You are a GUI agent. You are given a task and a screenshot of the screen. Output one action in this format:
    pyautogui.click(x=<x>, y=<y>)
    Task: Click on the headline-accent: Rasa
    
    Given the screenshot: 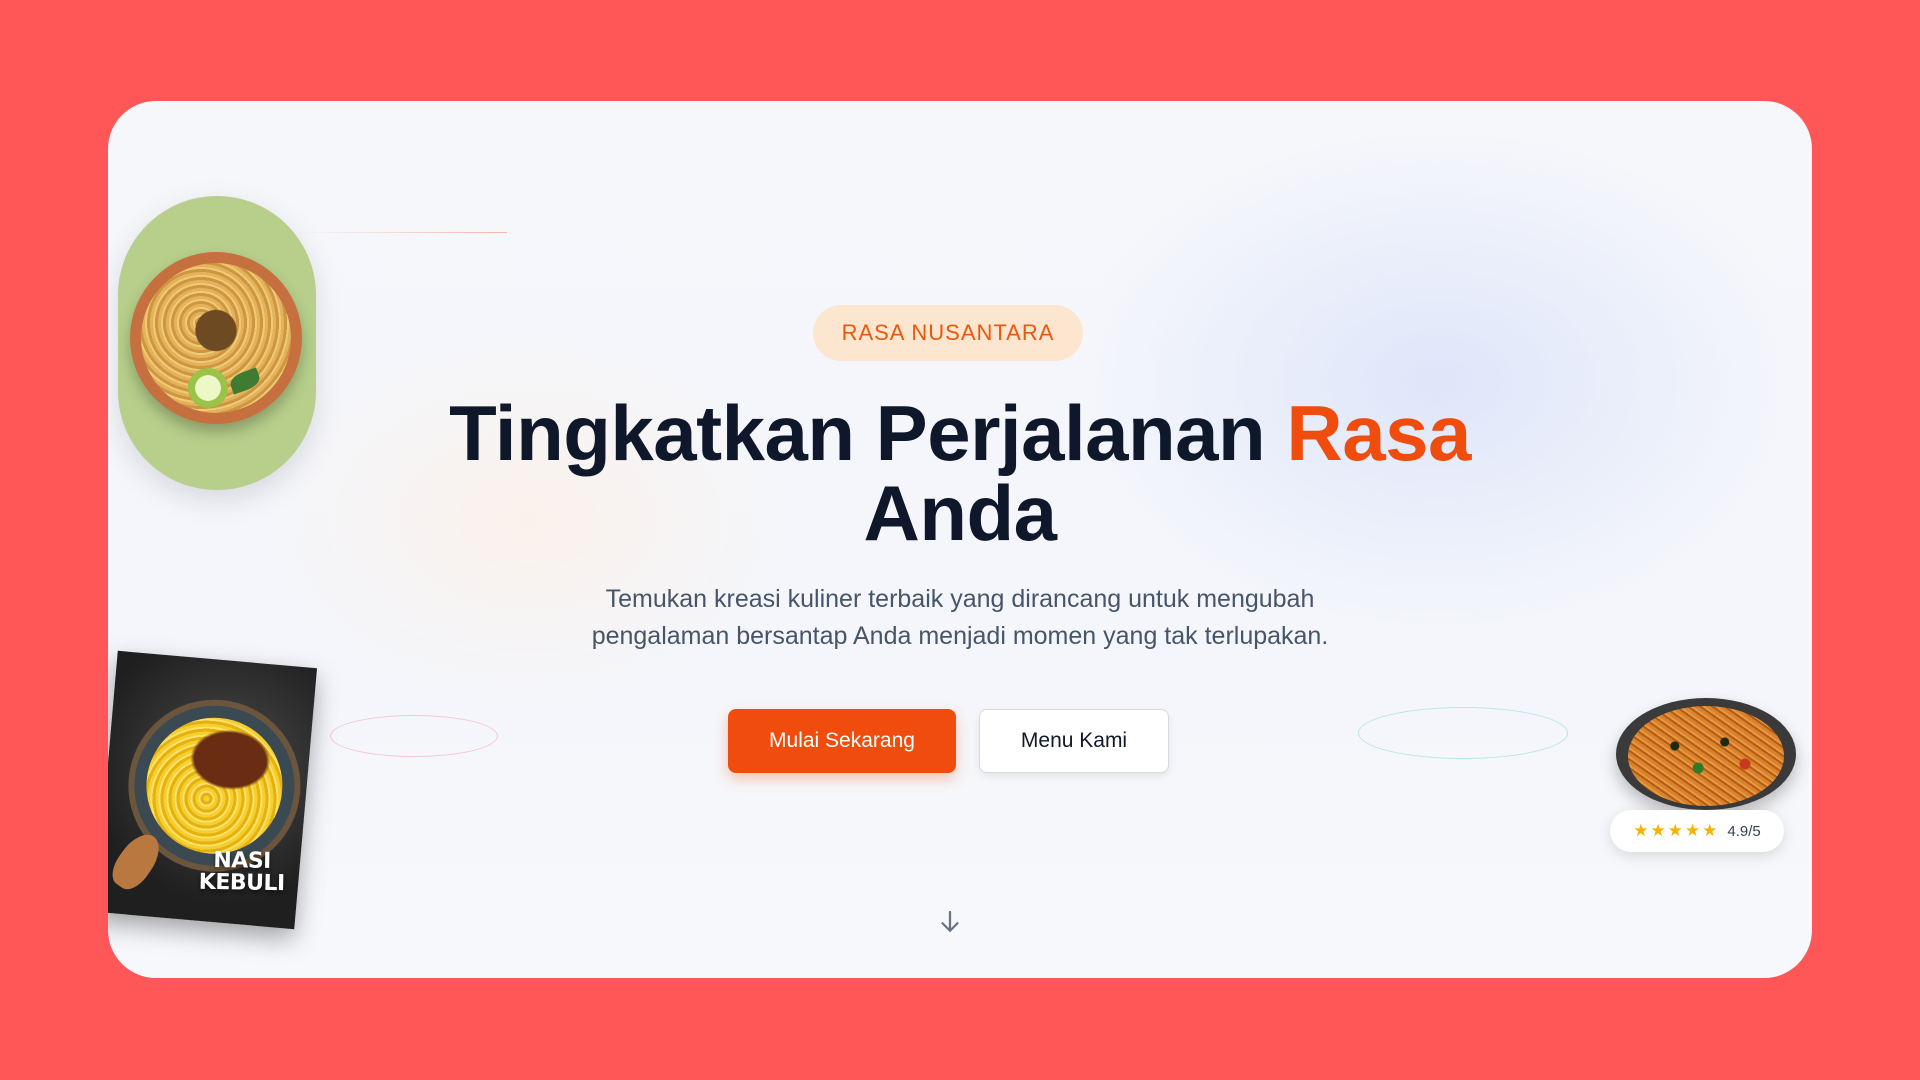 What is the action you would take?
    pyautogui.click(x=1378, y=433)
    